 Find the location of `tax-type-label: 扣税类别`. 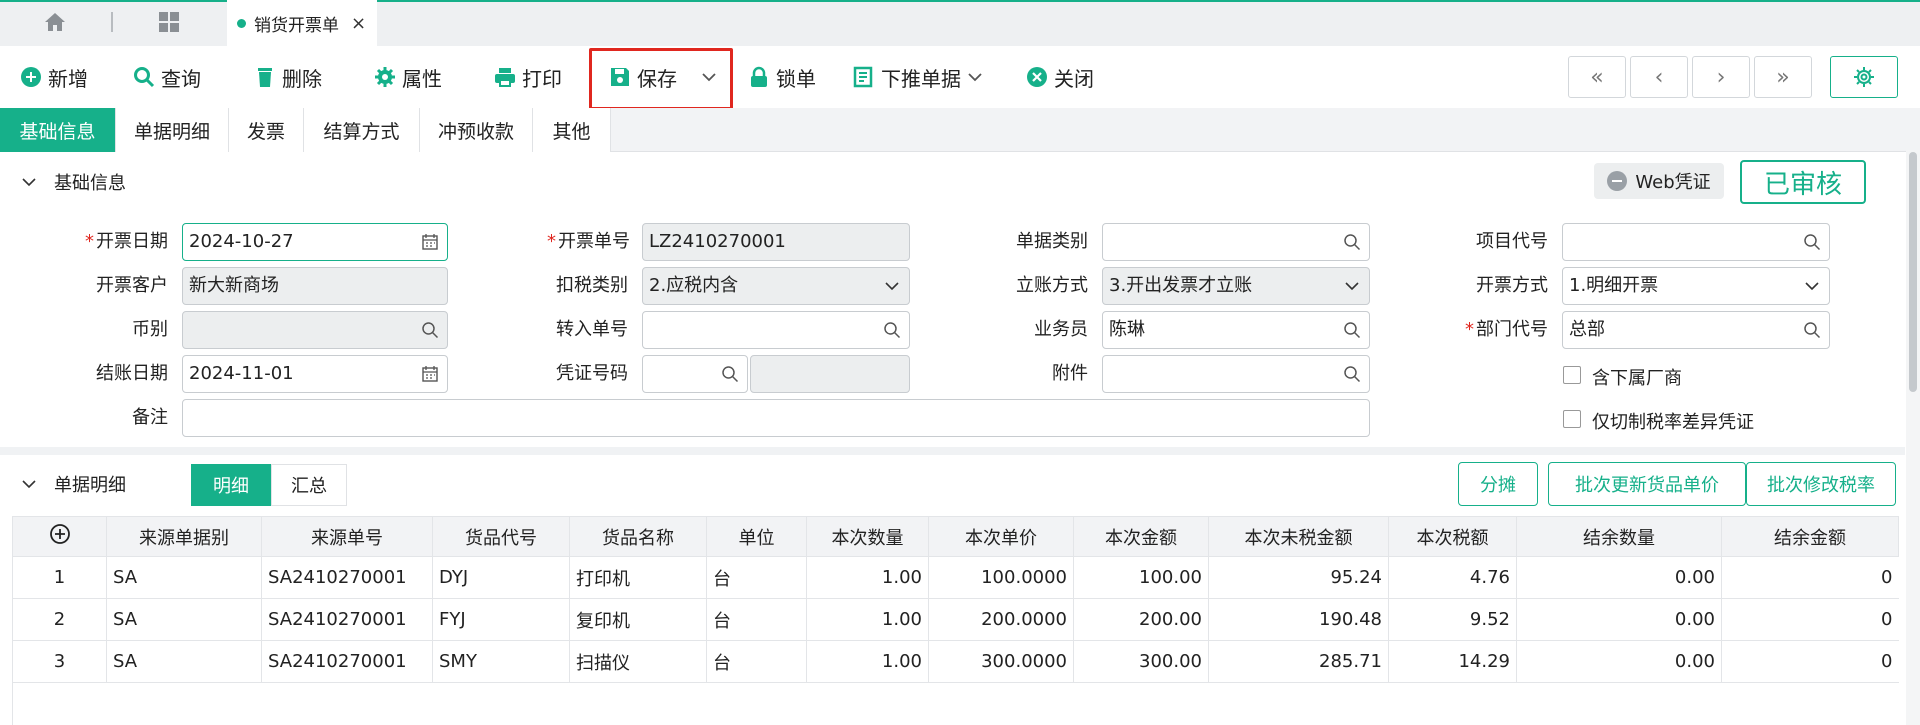

tax-type-label: 扣税类别 is located at coordinates (592, 285).